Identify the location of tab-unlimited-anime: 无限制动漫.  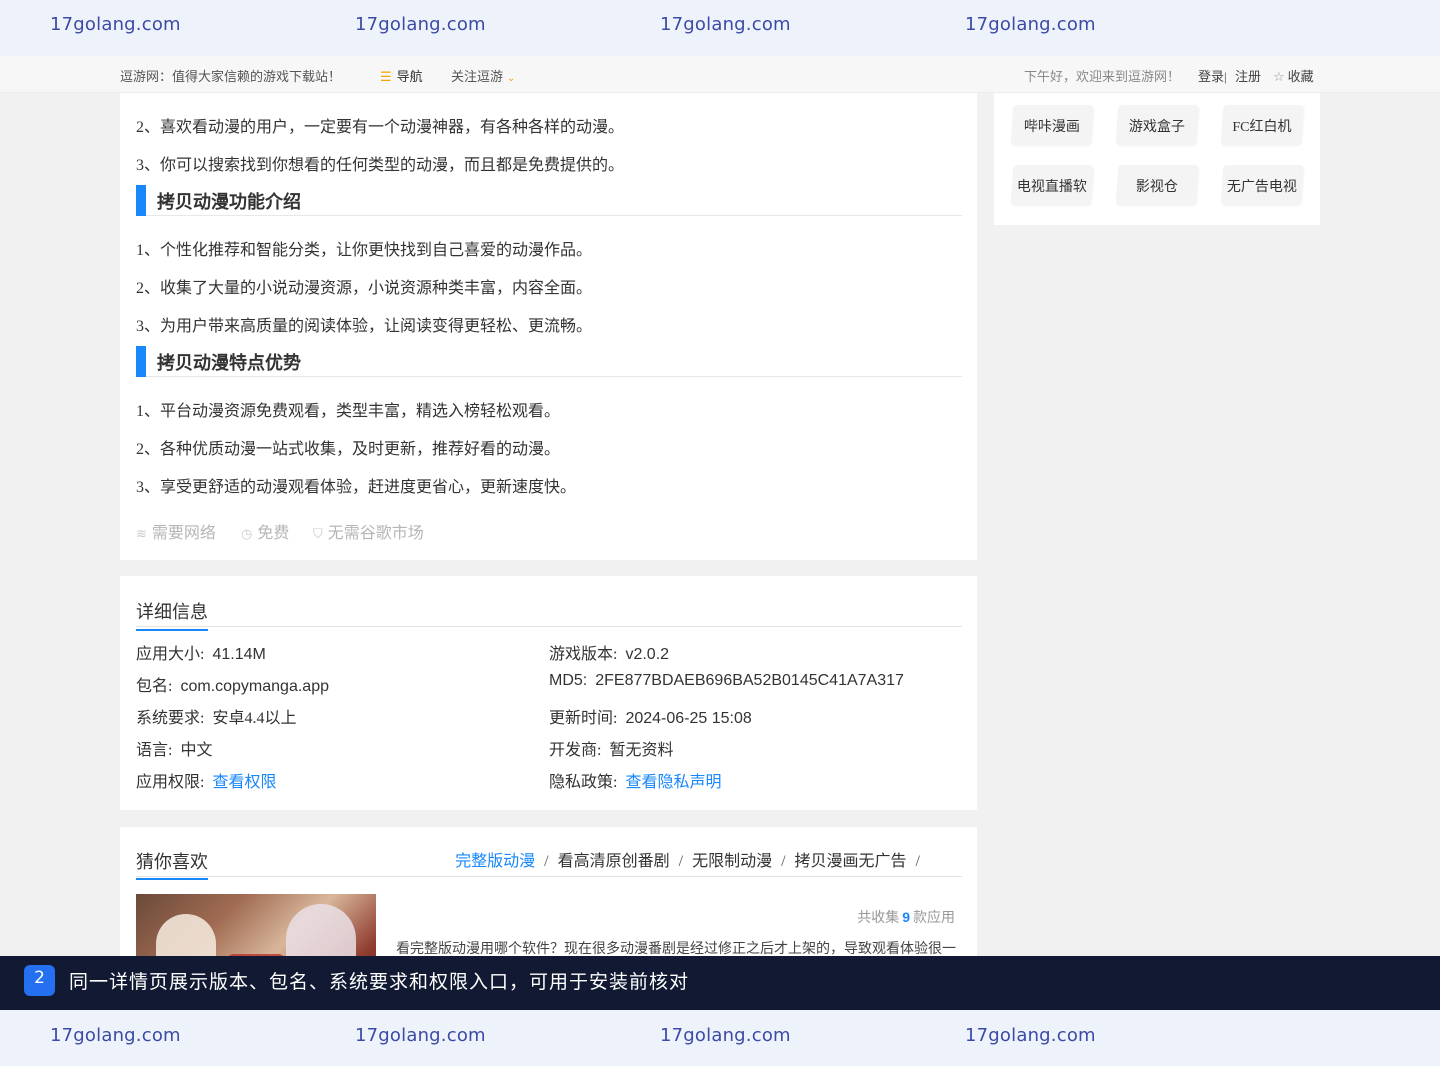
(732, 861).